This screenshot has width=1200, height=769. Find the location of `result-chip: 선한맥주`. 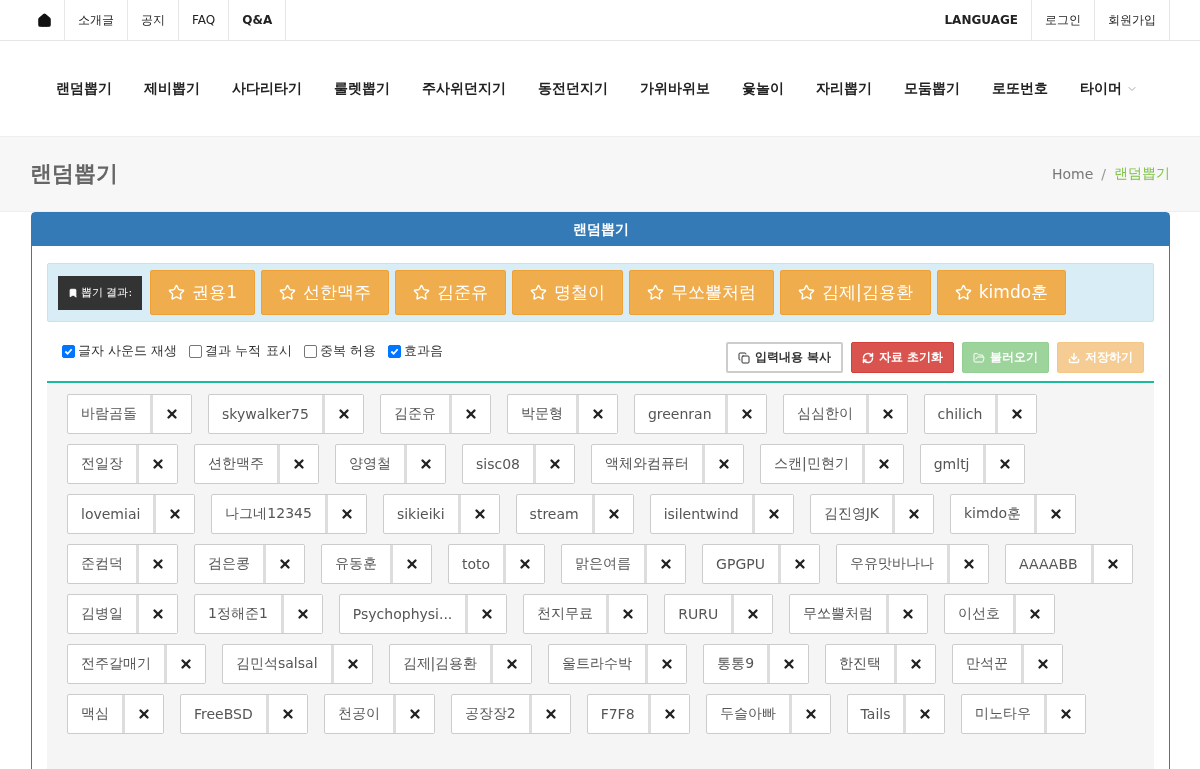

result-chip: 선한맥주 is located at coordinates (325, 292).